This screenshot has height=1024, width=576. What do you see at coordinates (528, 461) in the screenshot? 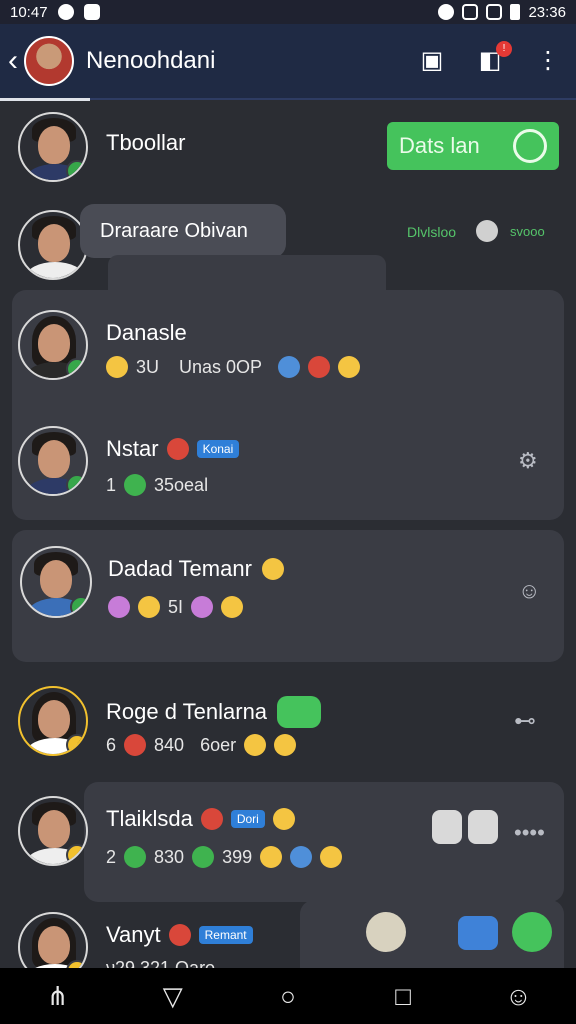
I see `settings-gear-icon: ⚙` at bounding box center [528, 461].